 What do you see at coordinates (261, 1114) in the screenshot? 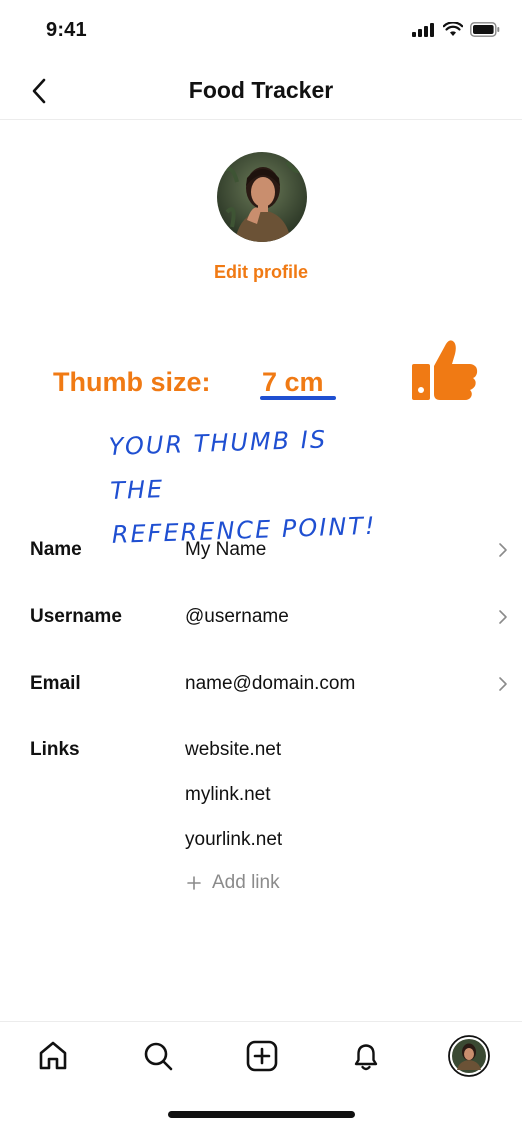
I see `home-indicator` at bounding box center [261, 1114].